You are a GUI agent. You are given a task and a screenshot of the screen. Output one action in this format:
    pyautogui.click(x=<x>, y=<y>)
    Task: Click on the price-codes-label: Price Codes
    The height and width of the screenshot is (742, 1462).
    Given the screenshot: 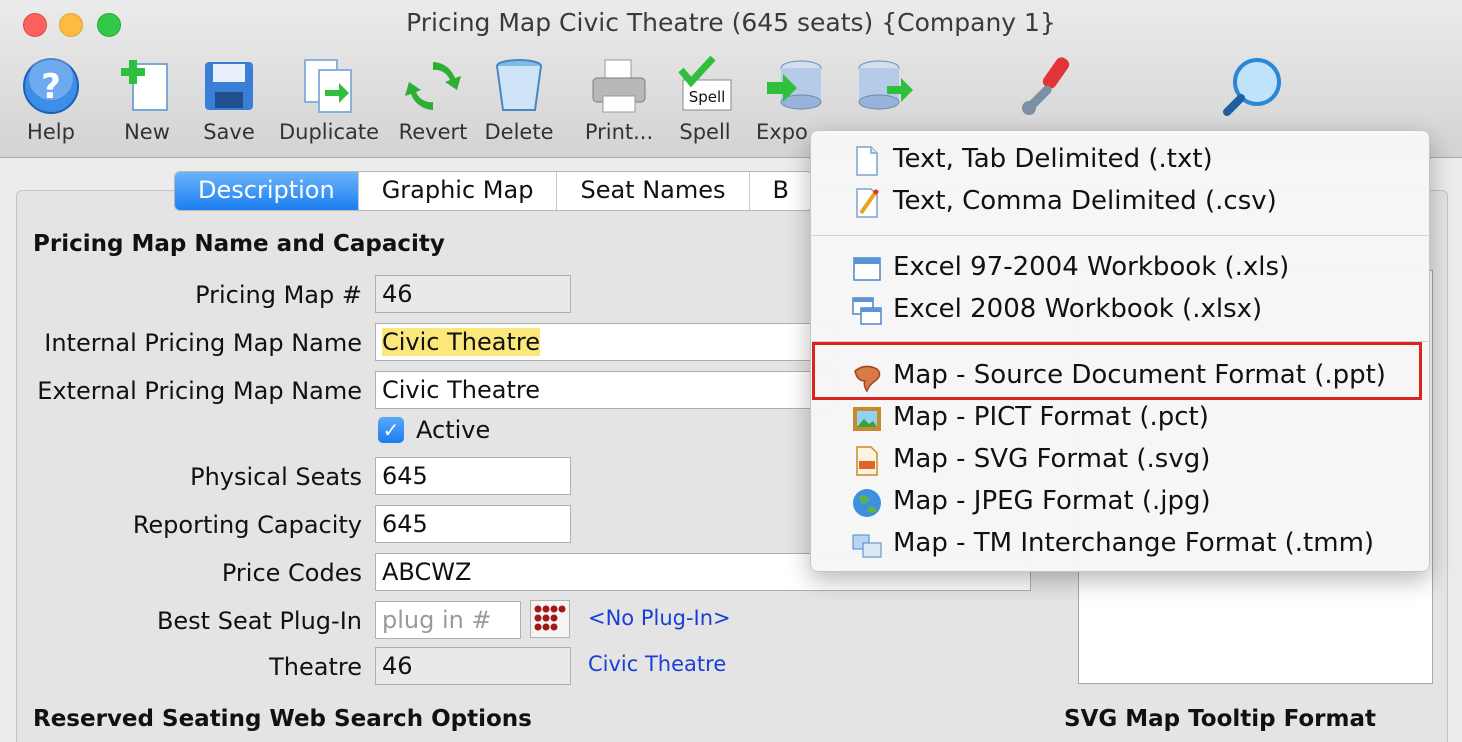 What is the action you would take?
    pyautogui.click(x=291, y=573)
    